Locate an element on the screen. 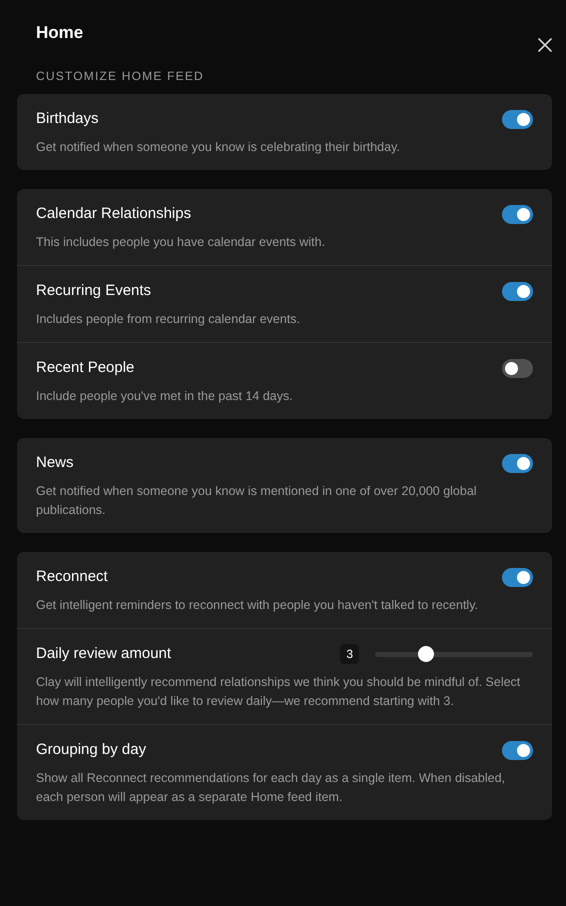  panel-title: Home is located at coordinates (60, 33).